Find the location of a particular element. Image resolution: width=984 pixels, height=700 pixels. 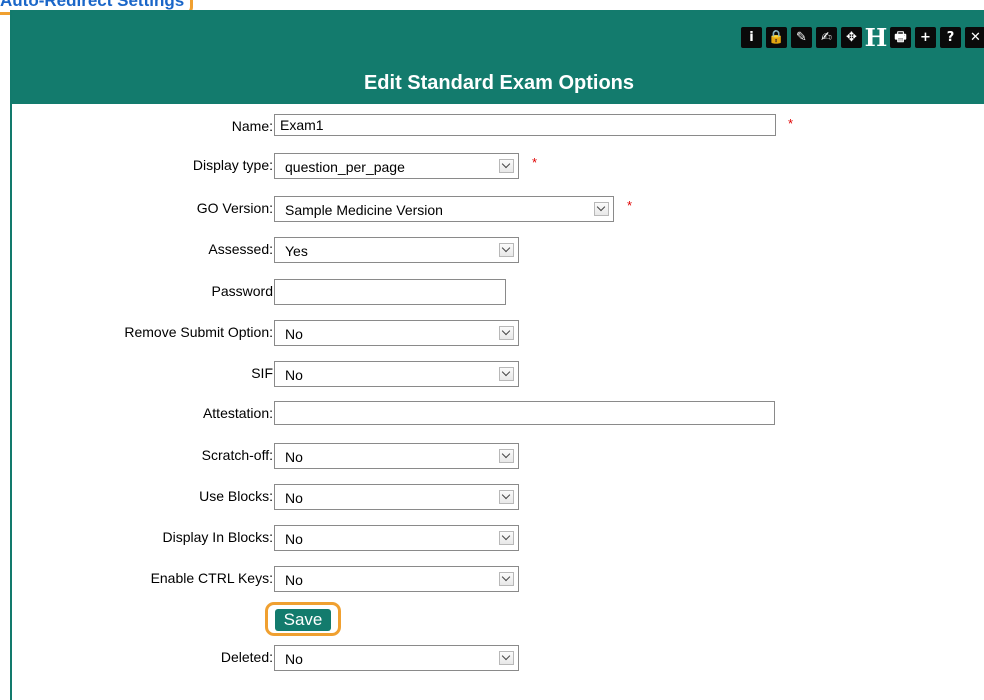

deleted-select: No is located at coordinates (396, 658).